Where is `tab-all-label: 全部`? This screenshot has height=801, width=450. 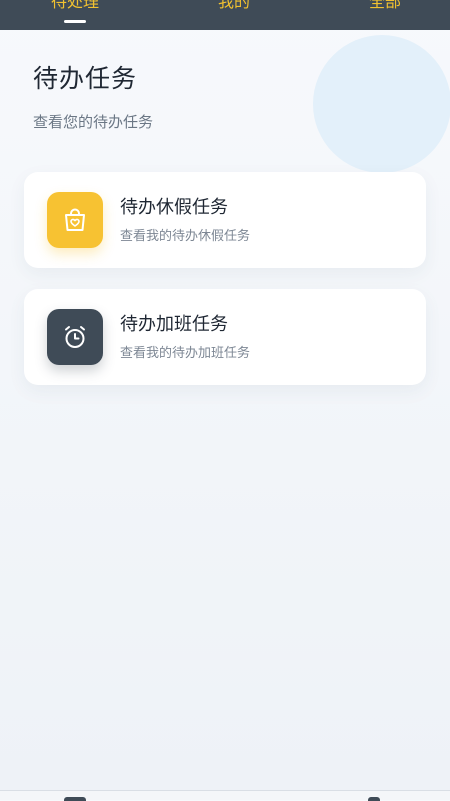 tab-all-label: 全部 is located at coordinates (384, 5).